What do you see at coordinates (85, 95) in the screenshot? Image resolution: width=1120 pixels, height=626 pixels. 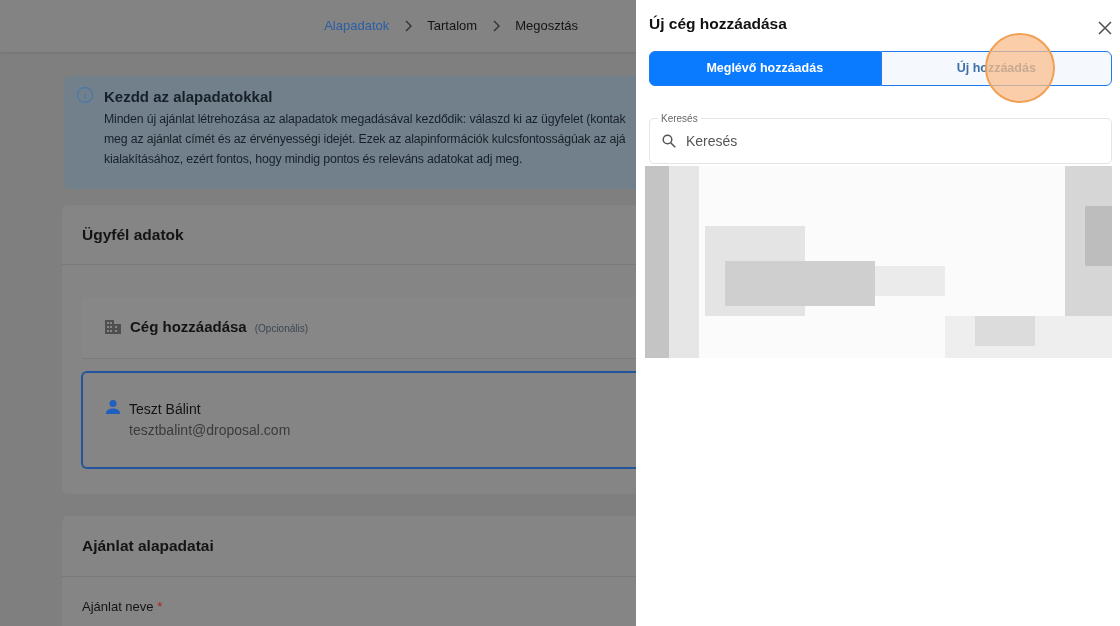 I see `info-icon` at bounding box center [85, 95].